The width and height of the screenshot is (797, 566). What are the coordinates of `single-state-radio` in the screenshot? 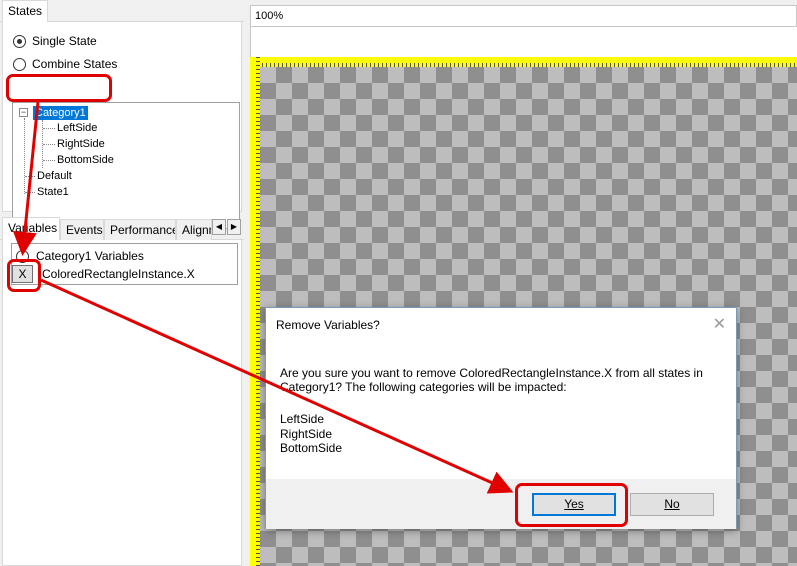 It's located at (19, 41).